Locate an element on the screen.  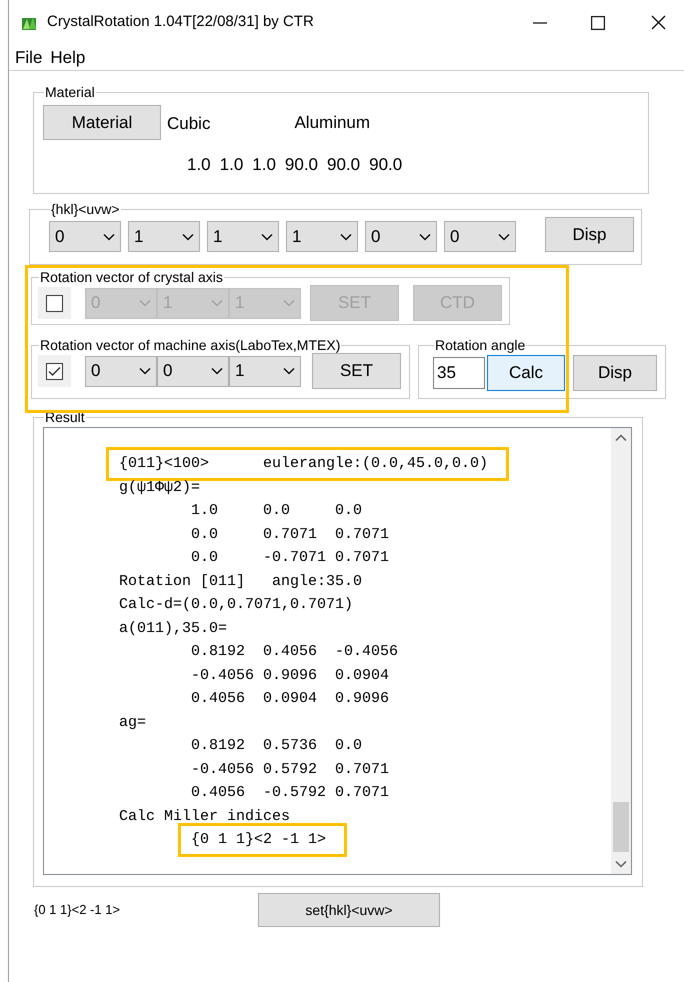
app-icon is located at coordinates (29, 22).